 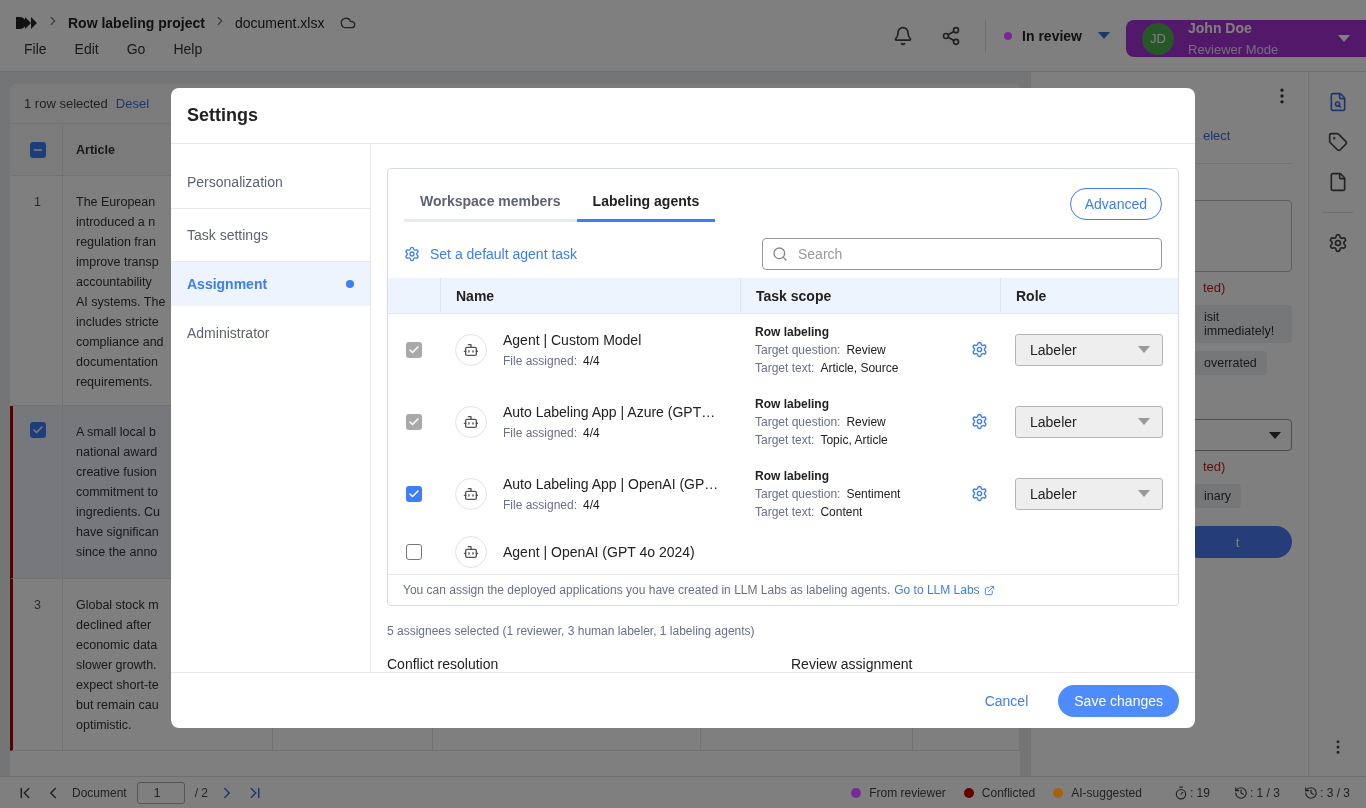 What do you see at coordinates (951, 35) in the screenshot?
I see `share-icon` at bounding box center [951, 35].